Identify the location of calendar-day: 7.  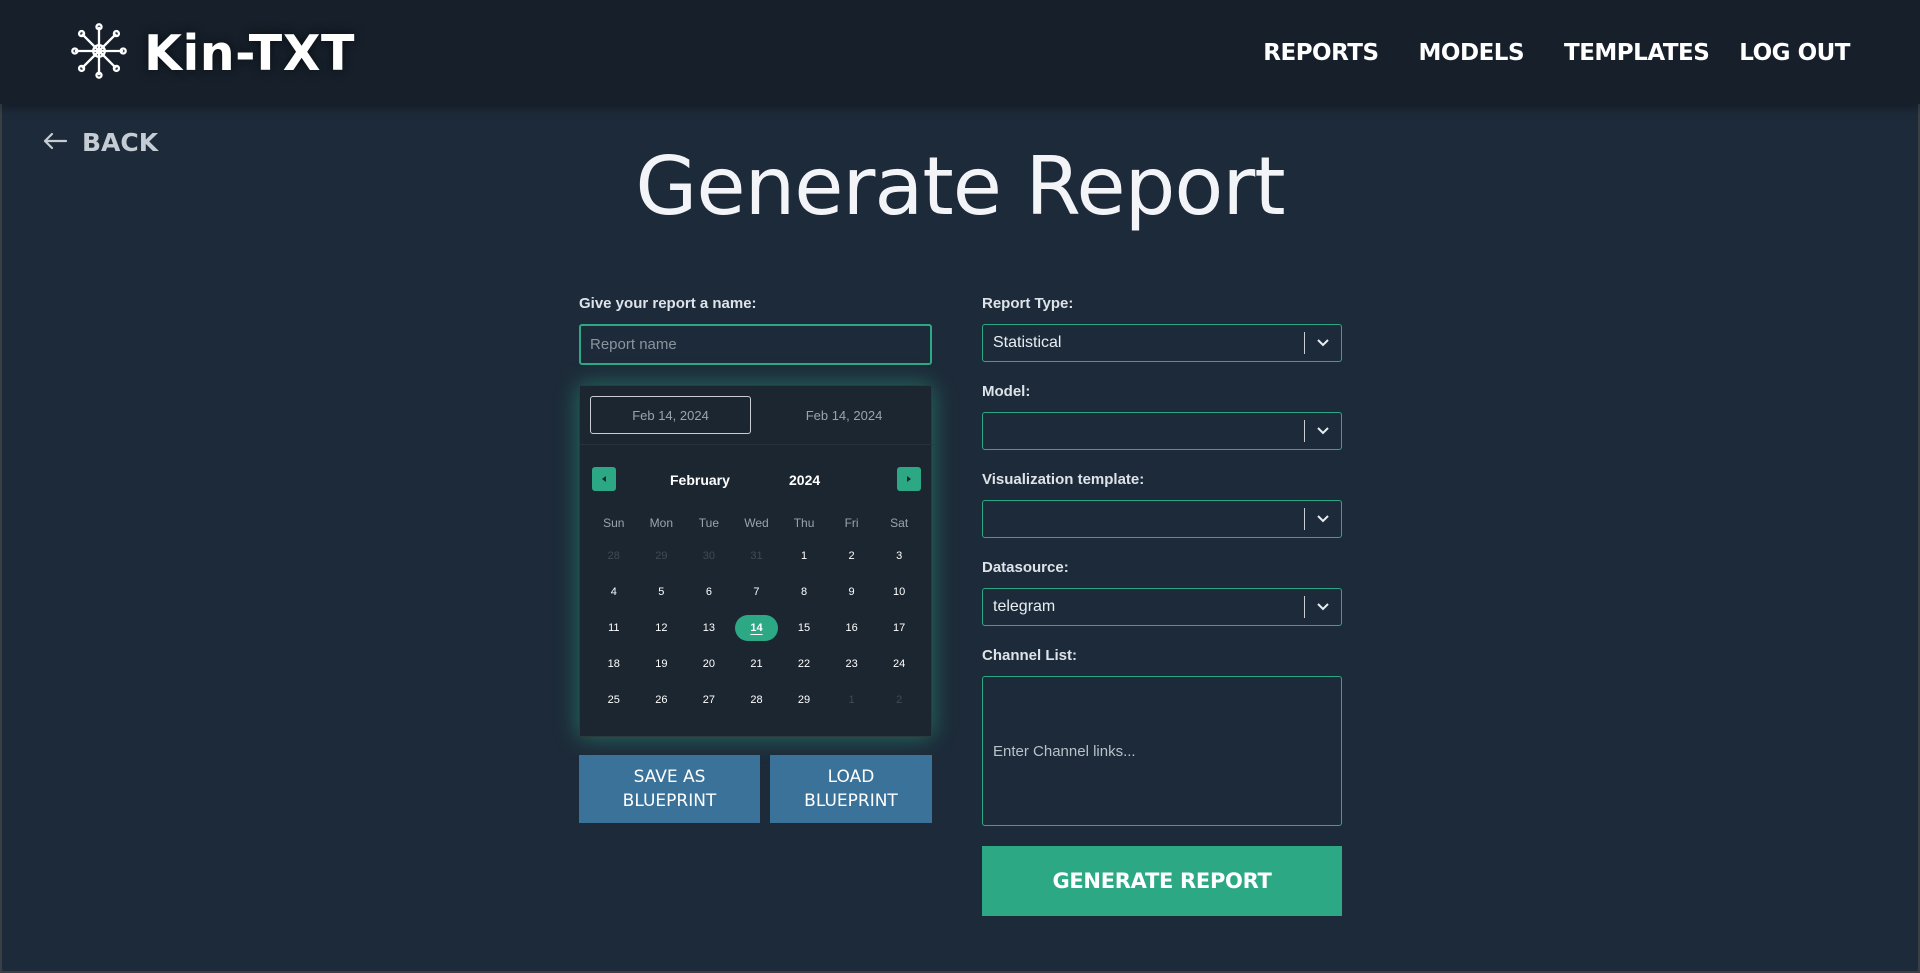
(757, 592).